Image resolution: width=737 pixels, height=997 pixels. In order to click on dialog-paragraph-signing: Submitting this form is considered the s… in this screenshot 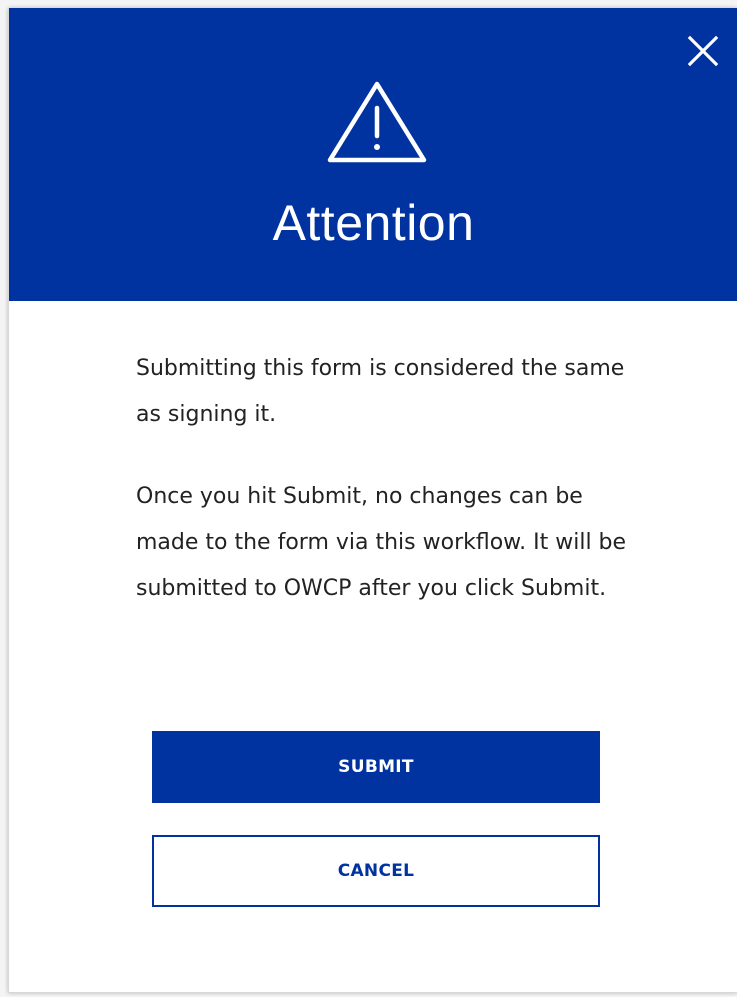, I will do `click(380, 391)`.